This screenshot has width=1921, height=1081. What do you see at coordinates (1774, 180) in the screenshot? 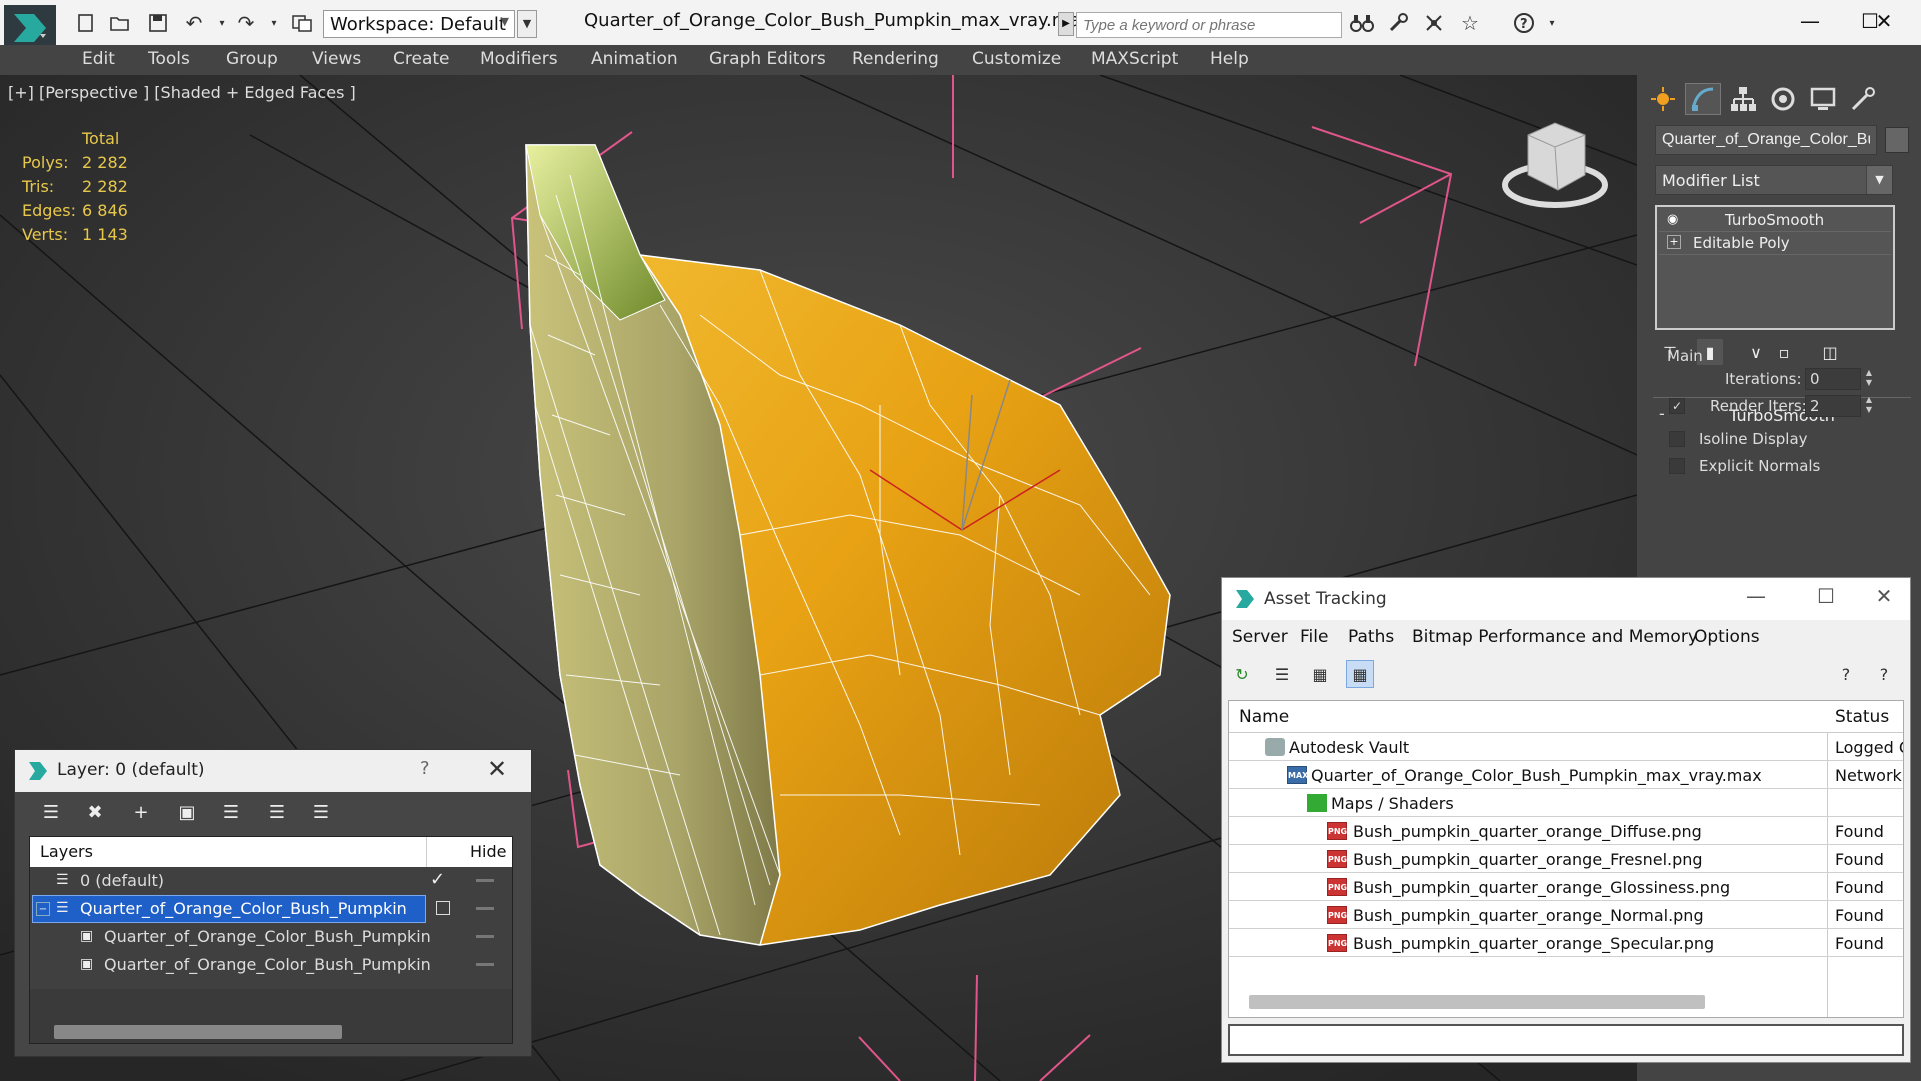
I see `modifier-list-dropdown: Modifier List ▼` at bounding box center [1774, 180].